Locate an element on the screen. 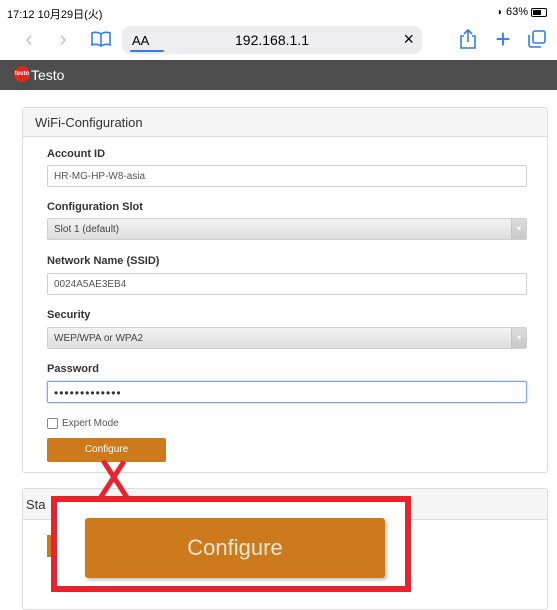 This screenshot has width=557, height=610. status-time: 17:12 10月29日(火) is located at coordinates (55, 15).